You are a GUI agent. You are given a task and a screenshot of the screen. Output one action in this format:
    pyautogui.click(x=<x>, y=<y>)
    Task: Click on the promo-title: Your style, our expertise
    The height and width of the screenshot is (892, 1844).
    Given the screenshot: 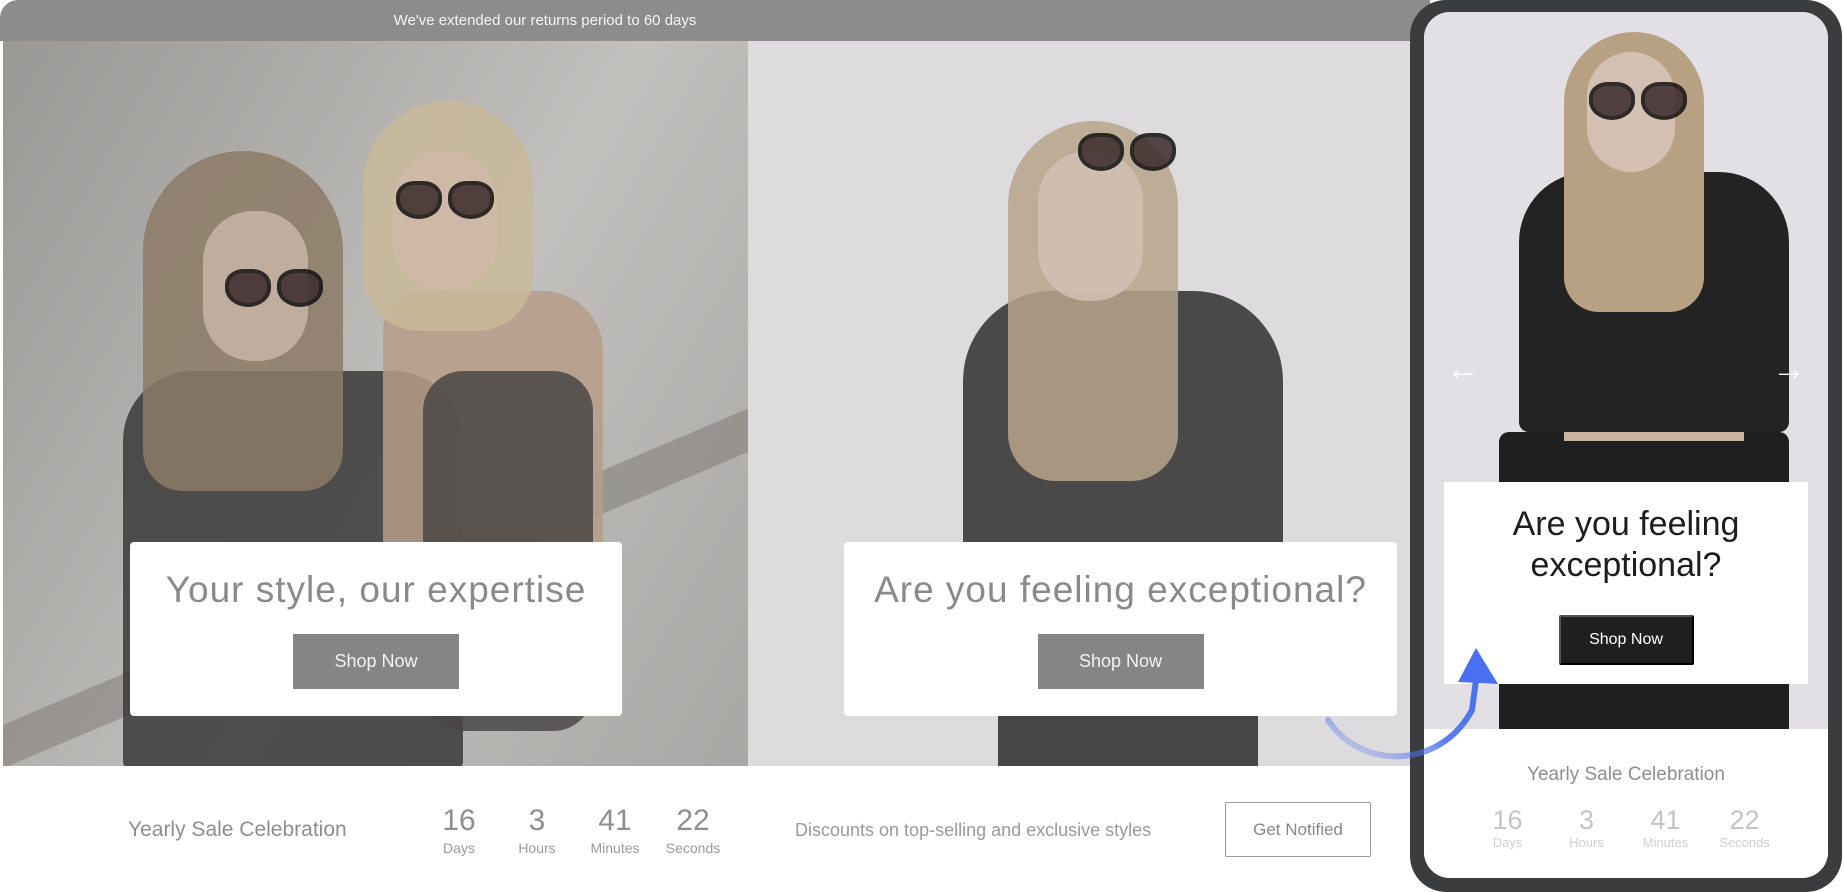 What is the action you would take?
    pyautogui.click(x=376, y=589)
    